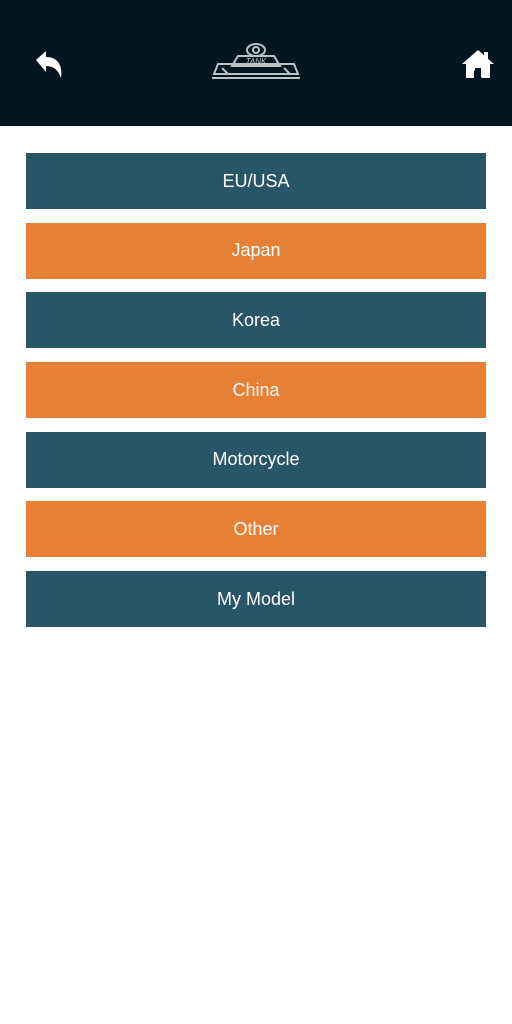 This screenshot has height=1024, width=512. What do you see at coordinates (256, 459) in the screenshot?
I see `menu-item-motorcycle: Motorcycle` at bounding box center [256, 459].